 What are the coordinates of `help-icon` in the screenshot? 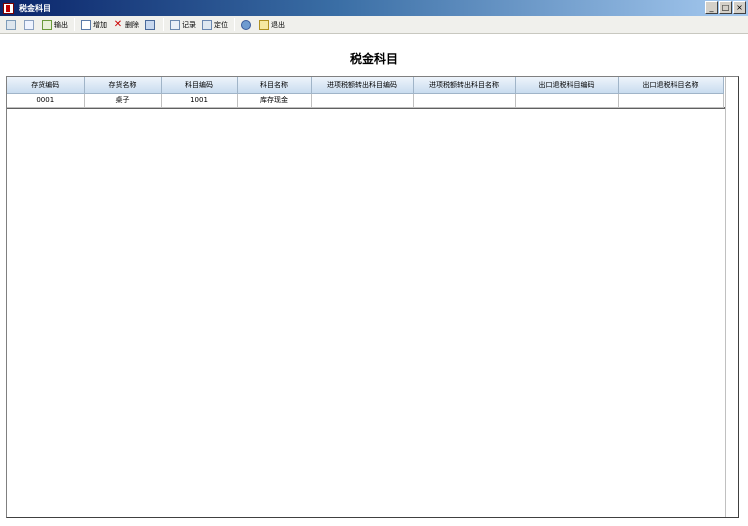 It's located at (246, 24).